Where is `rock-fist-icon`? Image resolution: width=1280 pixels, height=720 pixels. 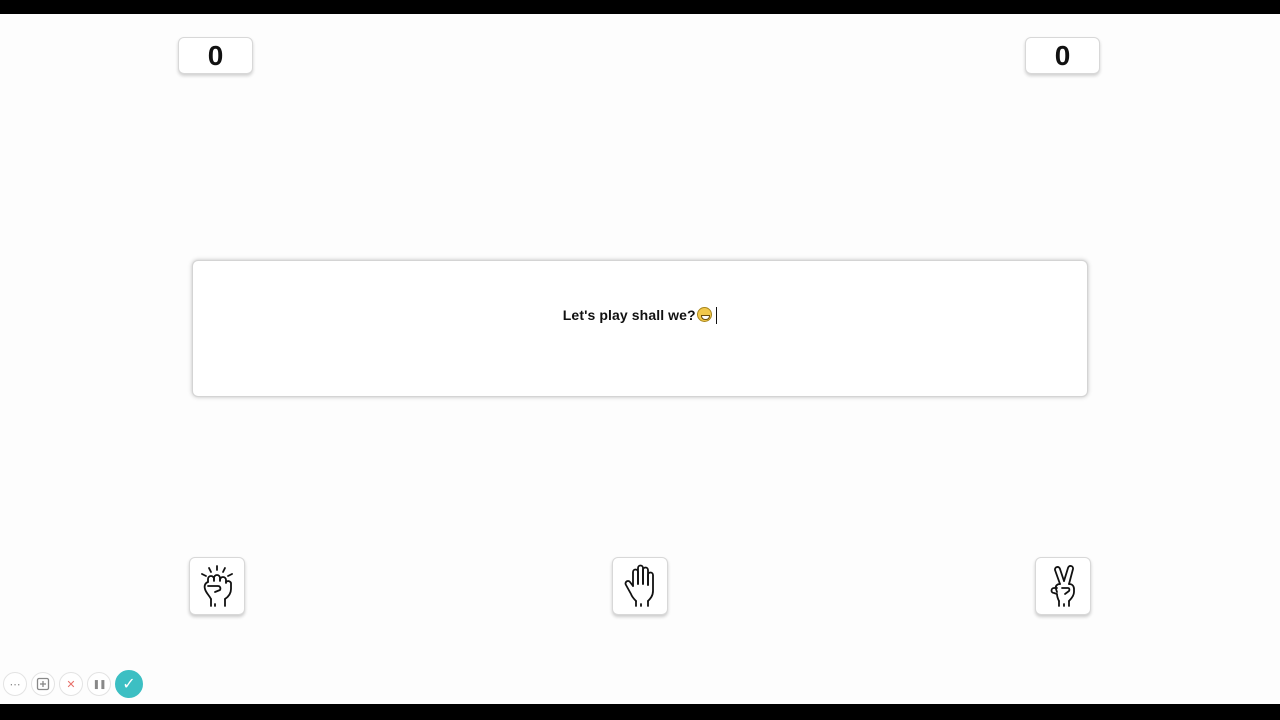 rock-fist-icon is located at coordinates (217, 586).